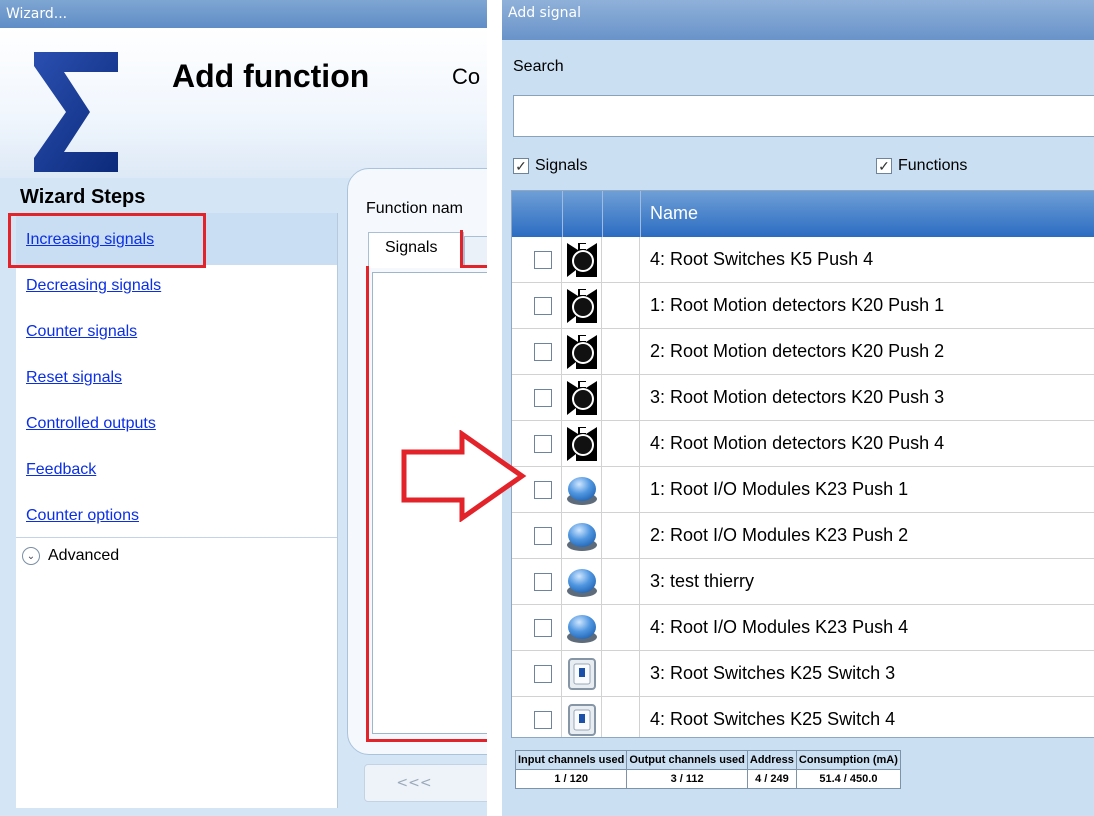 The image size is (1094, 816). Describe the element at coordinates (779, 489) in the screenshot. I see `row-name: 1: Root I/O Modules K23 Push 1` at that location.